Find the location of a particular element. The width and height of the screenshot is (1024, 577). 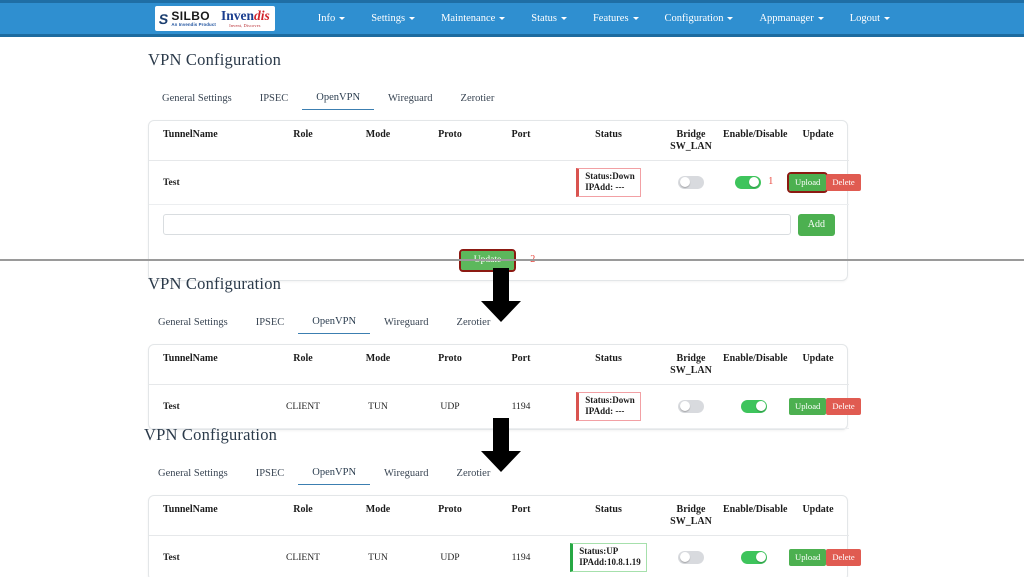

nav-item-label: Status is located at coordinates (544, 18).